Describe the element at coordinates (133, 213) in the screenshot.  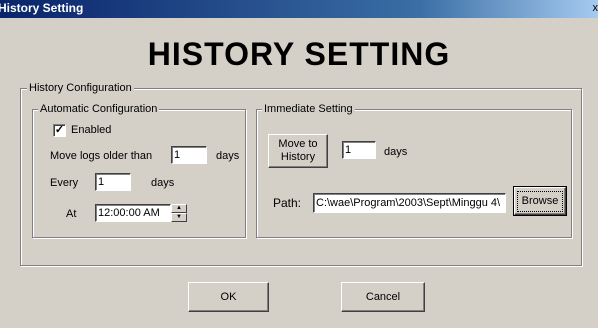
I see `at-time-input: 12:00:00 AM` at that location.